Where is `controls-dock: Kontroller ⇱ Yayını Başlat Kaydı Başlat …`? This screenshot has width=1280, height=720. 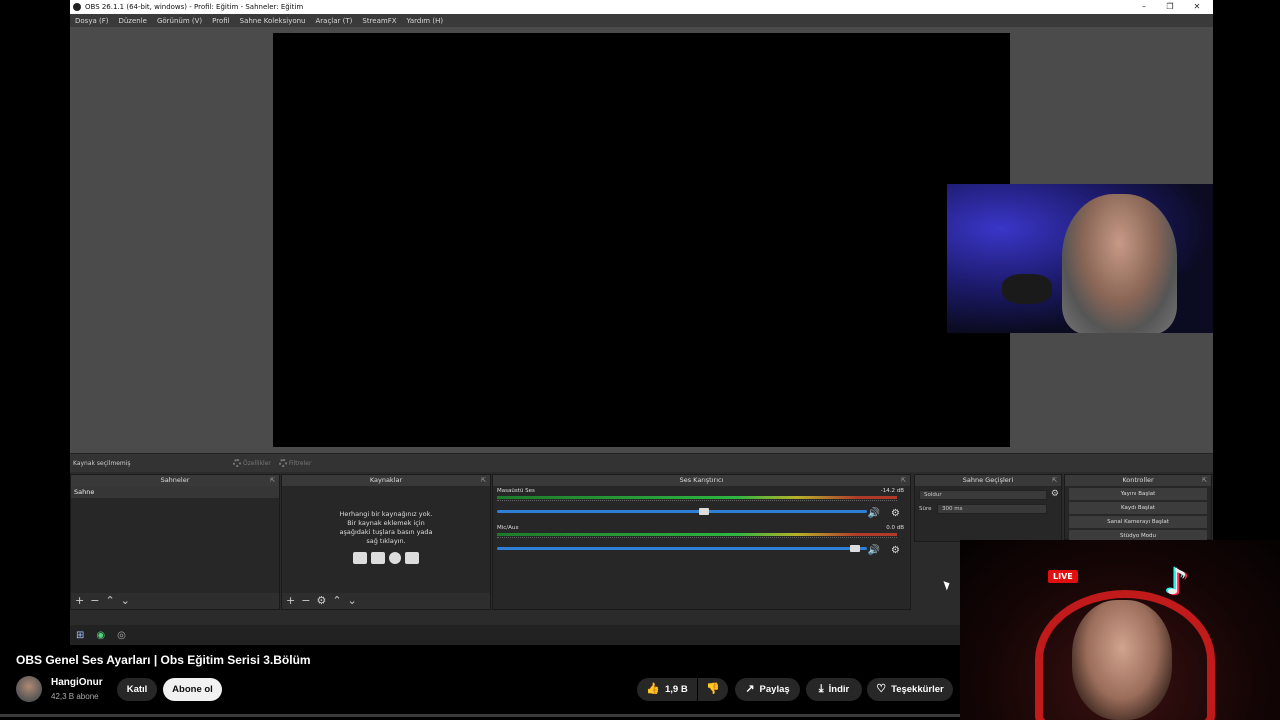
controls-dock: Kontroller ⇱ Yayını Başlat Kaydı Başlat … is located at coordinates (1138, 508).